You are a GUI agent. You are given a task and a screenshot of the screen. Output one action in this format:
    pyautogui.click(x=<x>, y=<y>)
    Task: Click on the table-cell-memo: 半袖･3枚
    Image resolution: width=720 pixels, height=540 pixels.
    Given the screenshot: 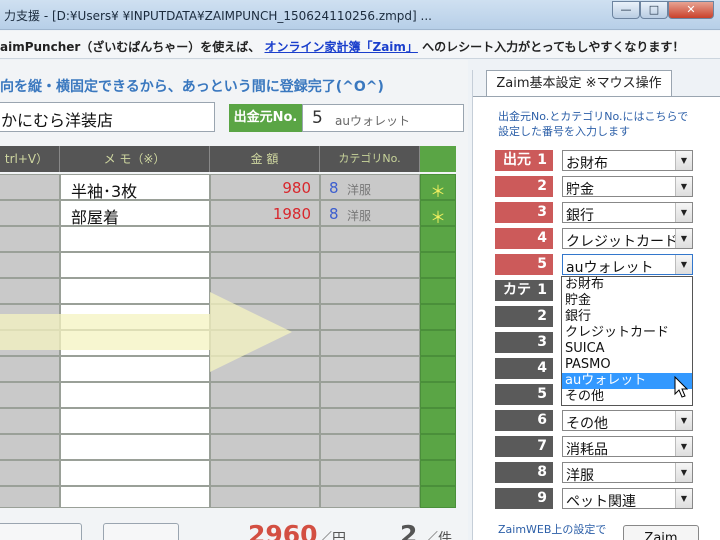 What is the action you would take?
    pyautogui.click(x=135, y=187)
    